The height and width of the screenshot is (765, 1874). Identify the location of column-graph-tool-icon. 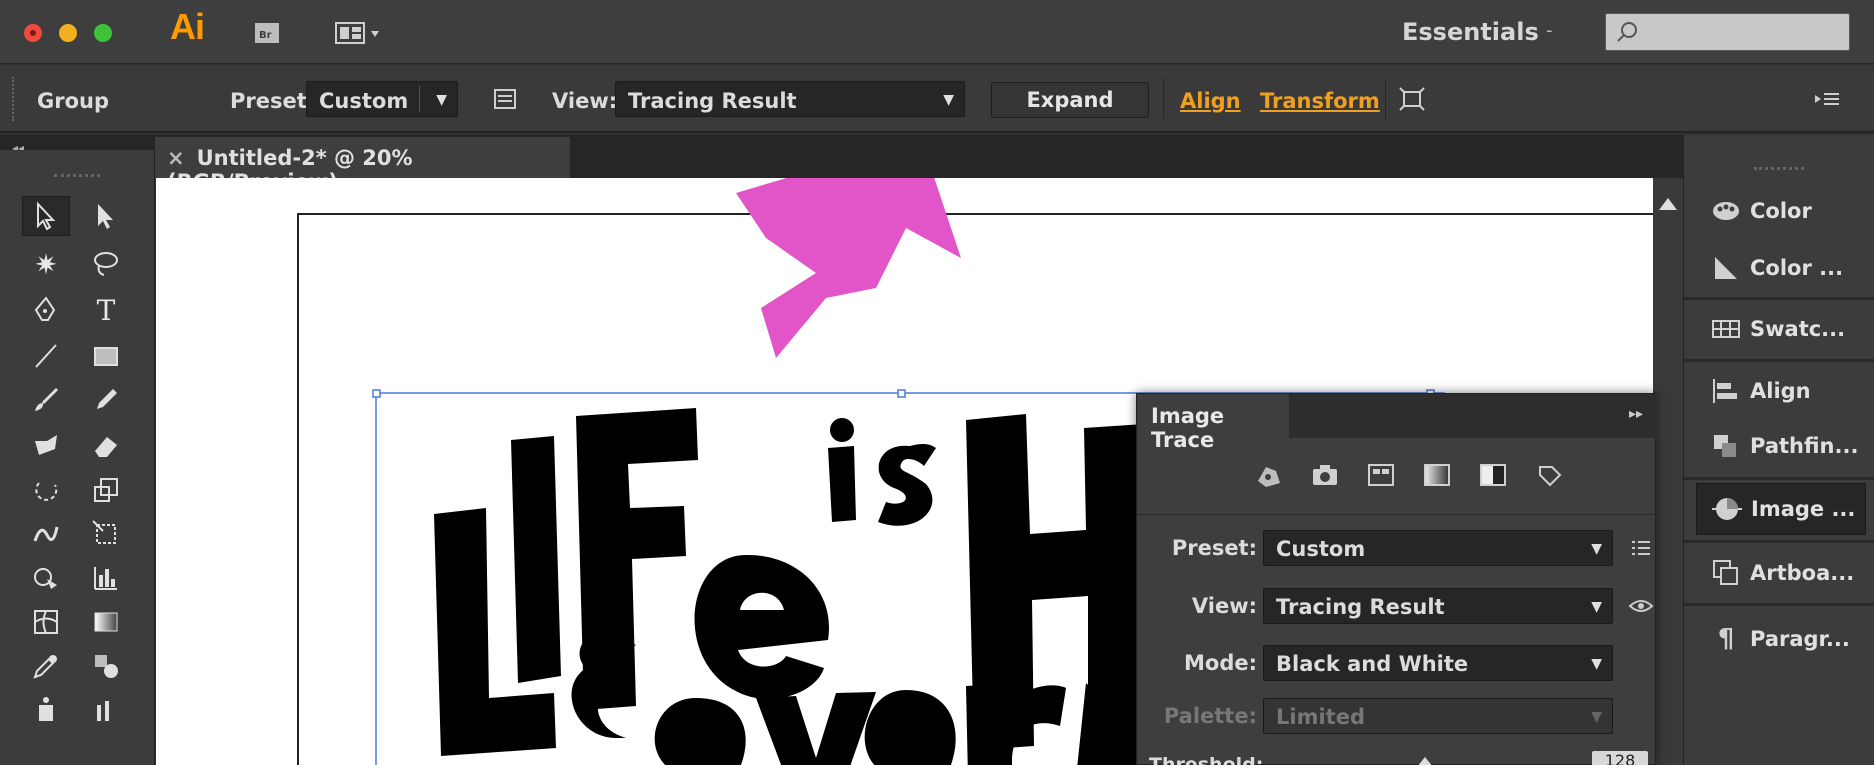
(106, 710).